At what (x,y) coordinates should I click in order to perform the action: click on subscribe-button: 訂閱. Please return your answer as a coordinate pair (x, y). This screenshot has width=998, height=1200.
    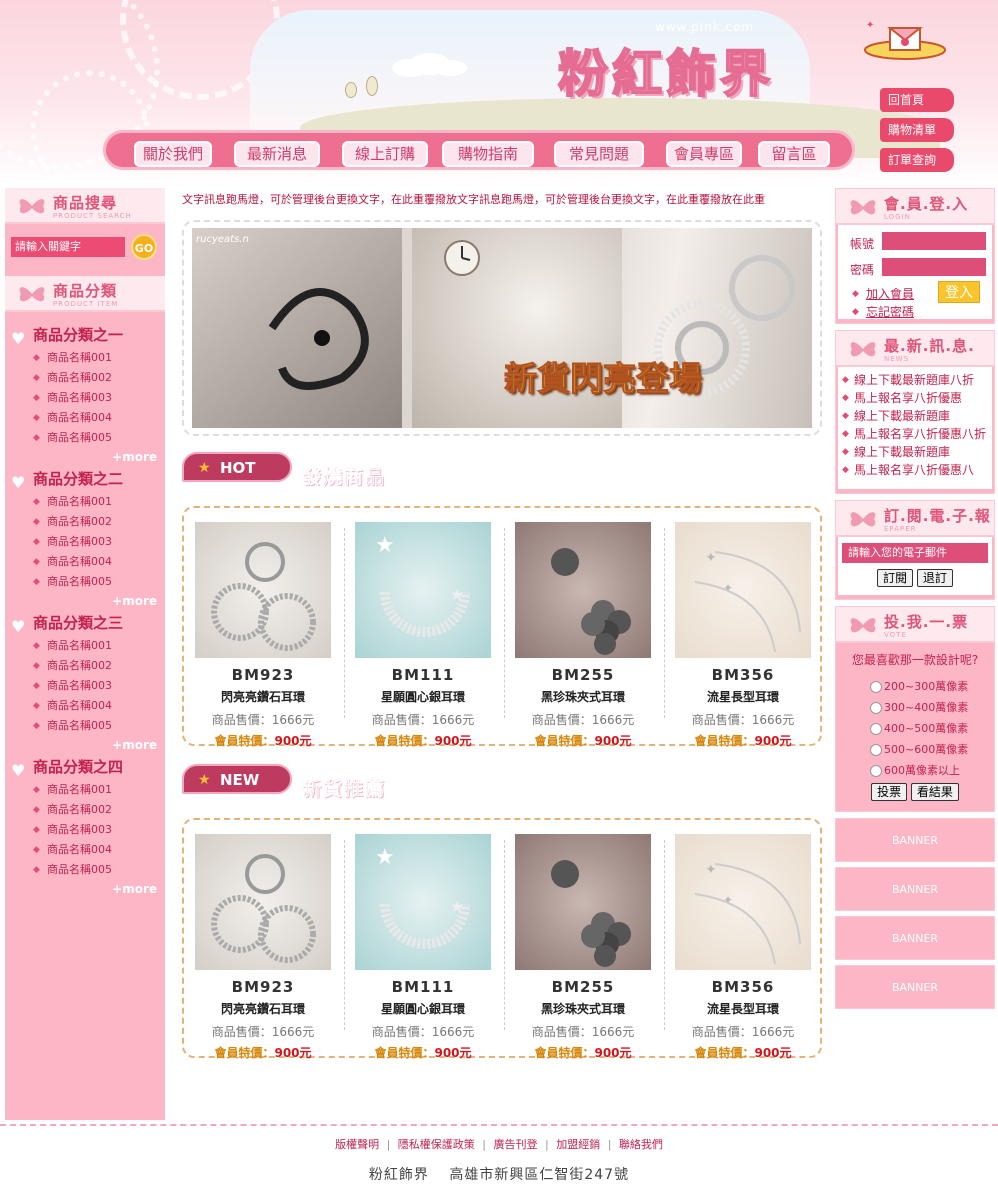
    Looking at the image, I should click on (895, 578).